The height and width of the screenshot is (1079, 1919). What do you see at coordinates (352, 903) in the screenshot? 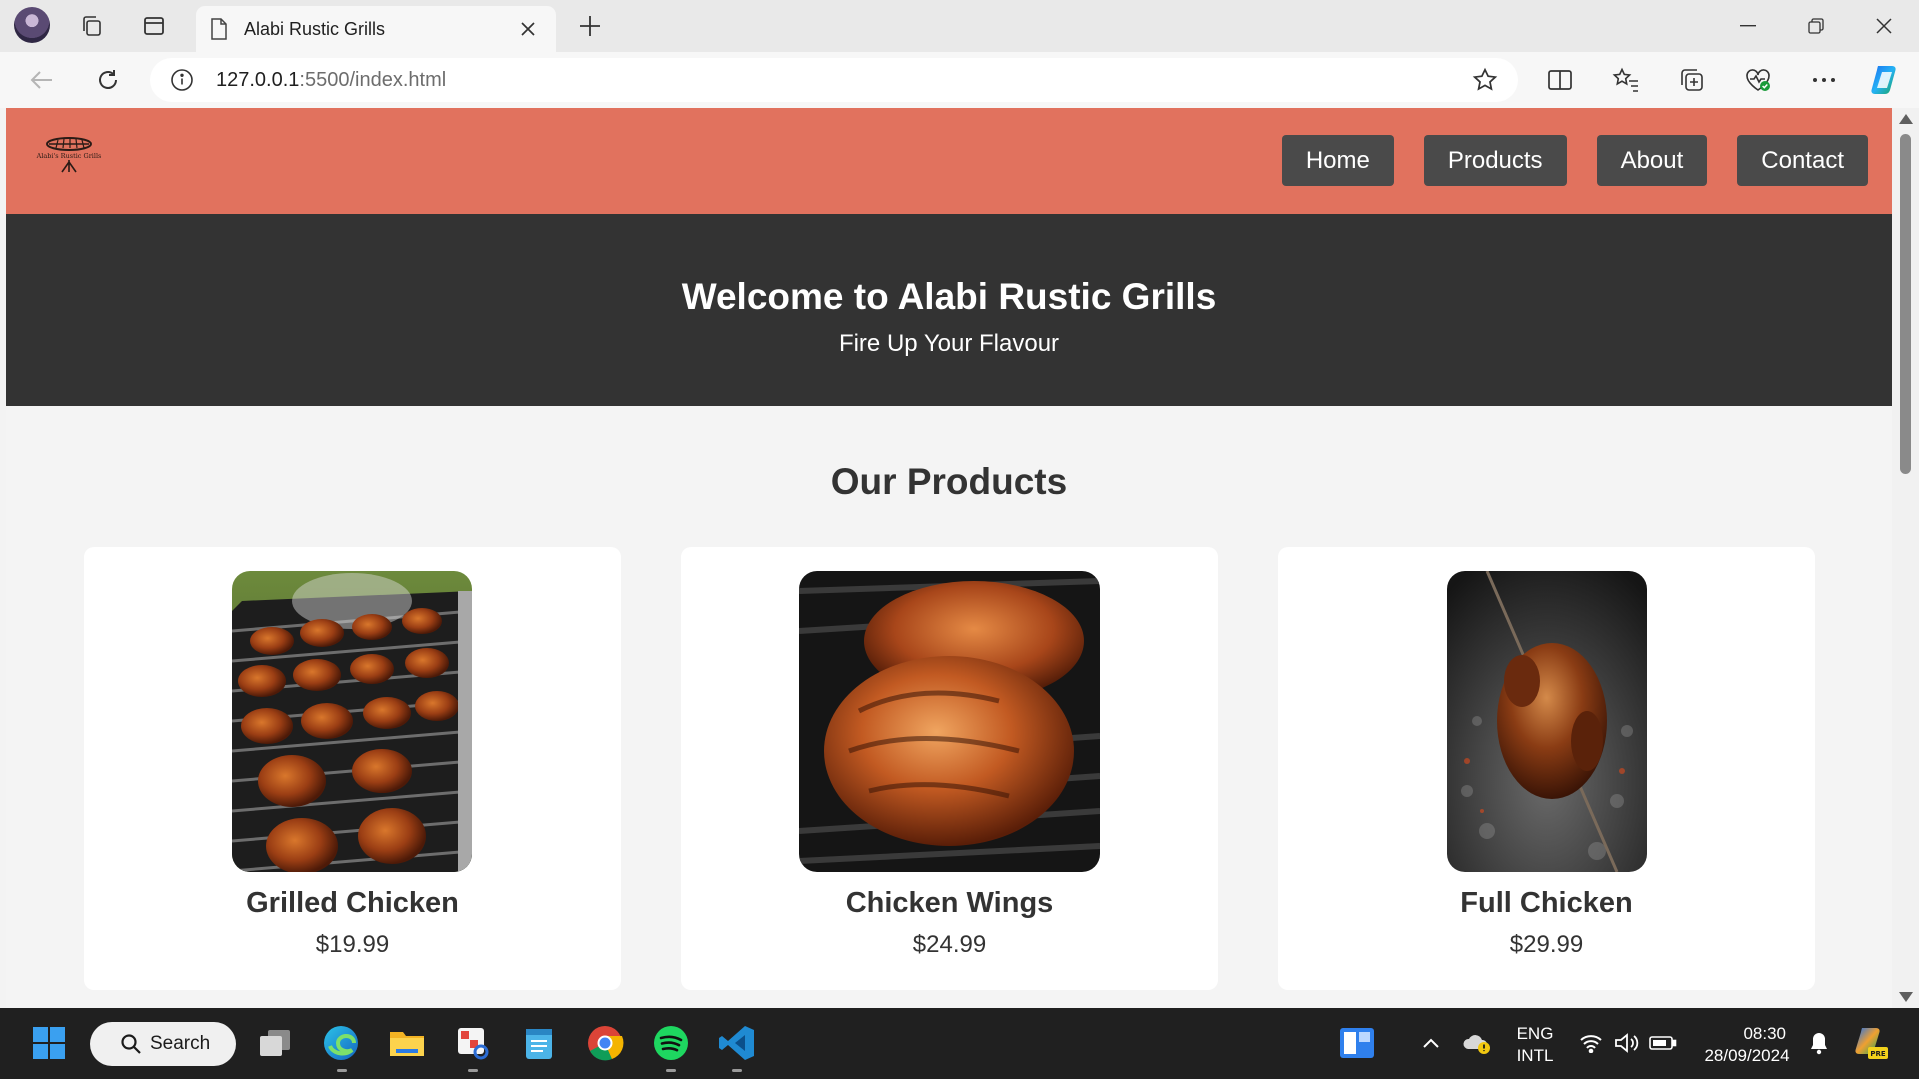
I see `product-name: Grilled Chicken` at bounding box center [352, 903].